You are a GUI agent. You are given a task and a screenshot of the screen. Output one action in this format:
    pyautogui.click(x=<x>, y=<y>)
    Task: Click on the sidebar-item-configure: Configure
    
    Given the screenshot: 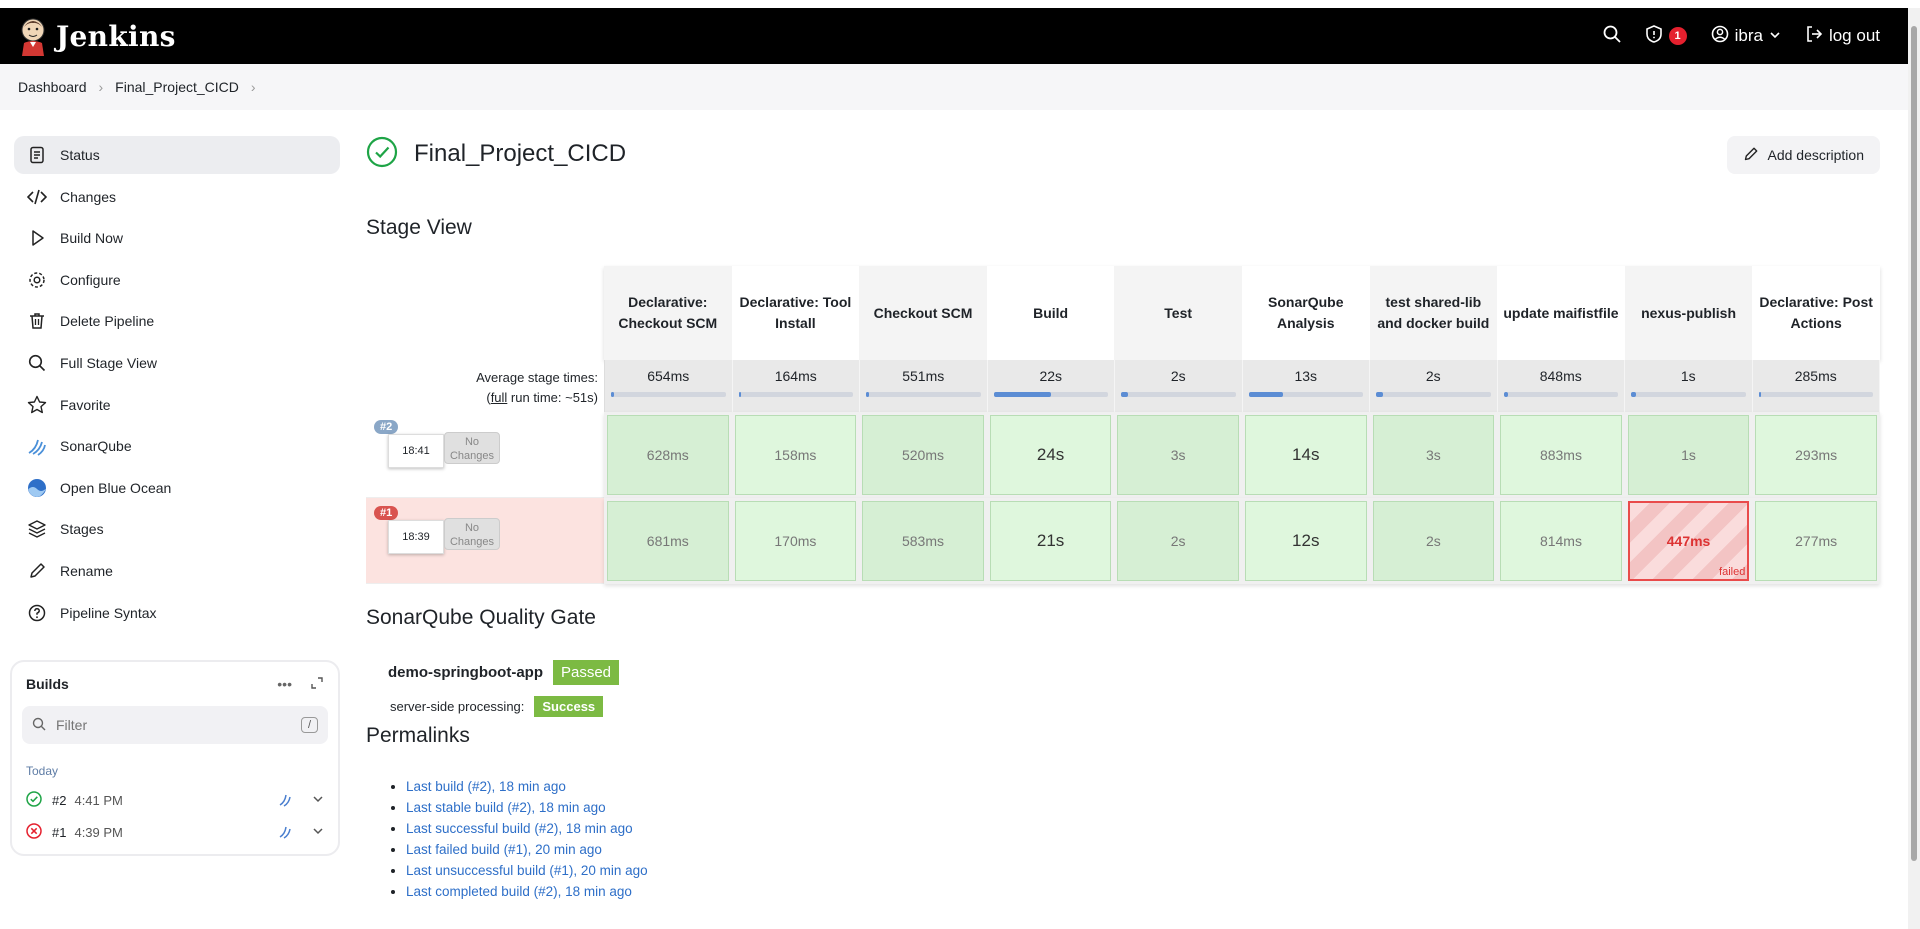 What is the action you would take?
    pyautogui.click(x=177, y=280)
    